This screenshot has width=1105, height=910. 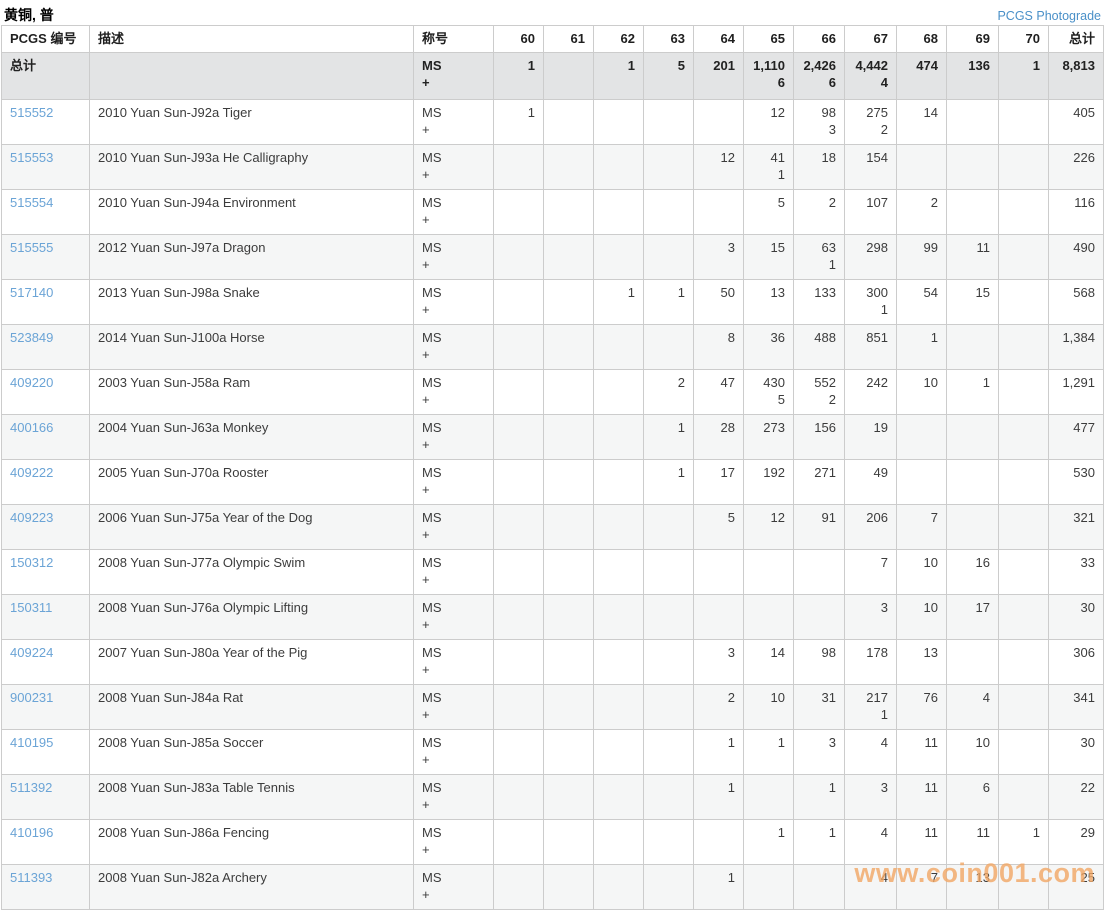 I want to click on grade-68-cell: 13, so click(x=921, y=661).